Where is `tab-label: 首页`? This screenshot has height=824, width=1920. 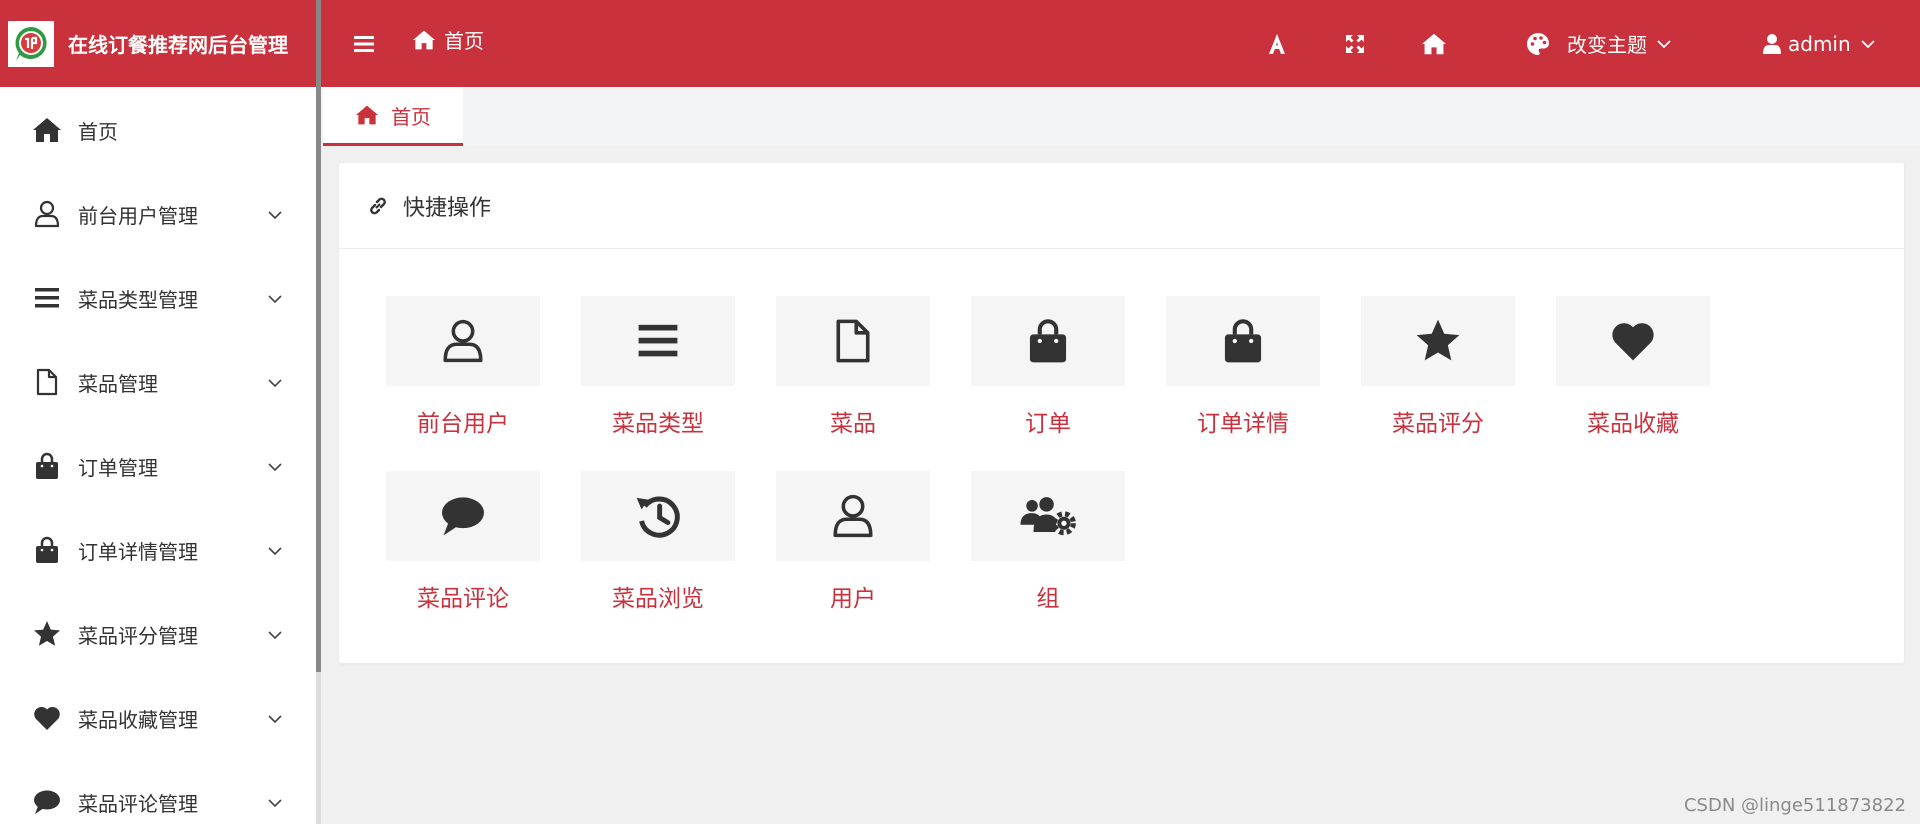
tab-label: 首页 is located at coordinates (411, 116).